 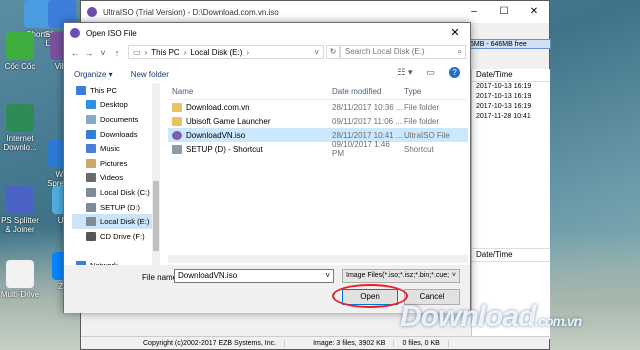 I want to click on refresh-icon: ↻, so click(x=333, y=52).